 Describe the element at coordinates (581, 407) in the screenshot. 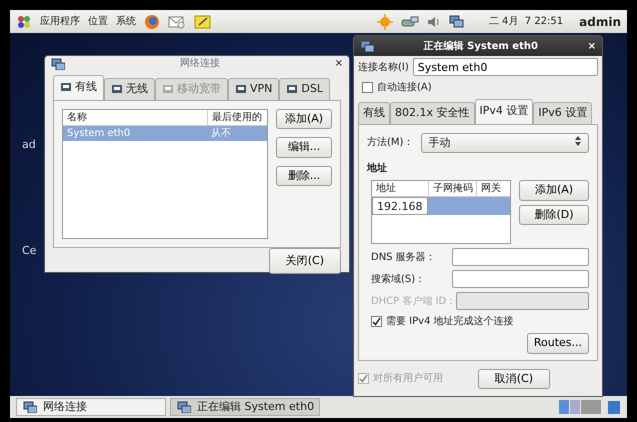

I see `workspace-switcher-icon` at that location.